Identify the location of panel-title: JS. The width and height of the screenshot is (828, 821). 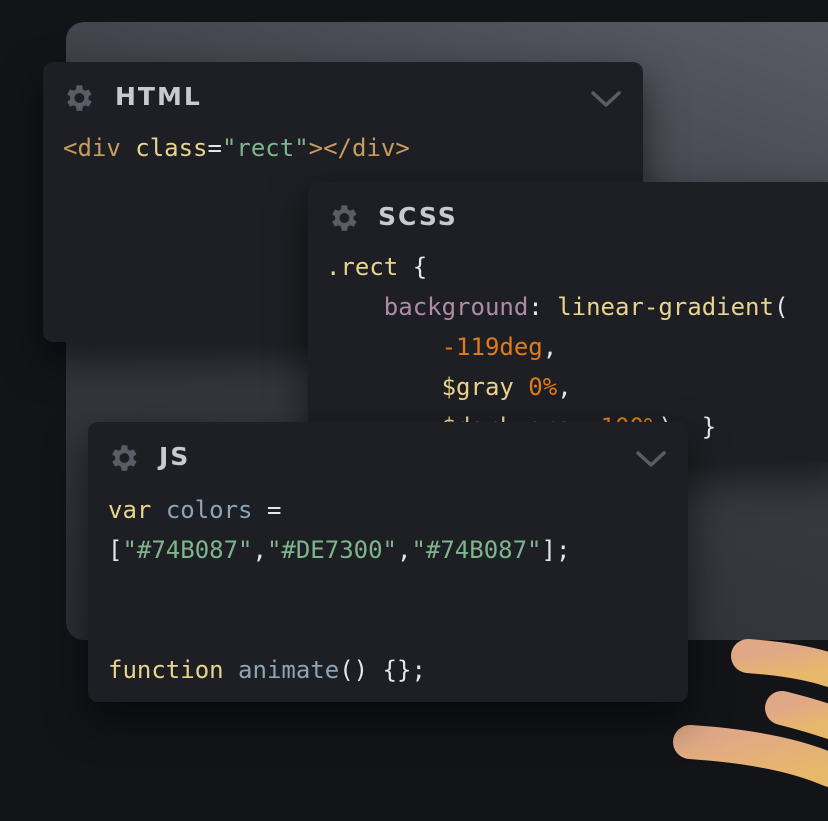
(175, 456).